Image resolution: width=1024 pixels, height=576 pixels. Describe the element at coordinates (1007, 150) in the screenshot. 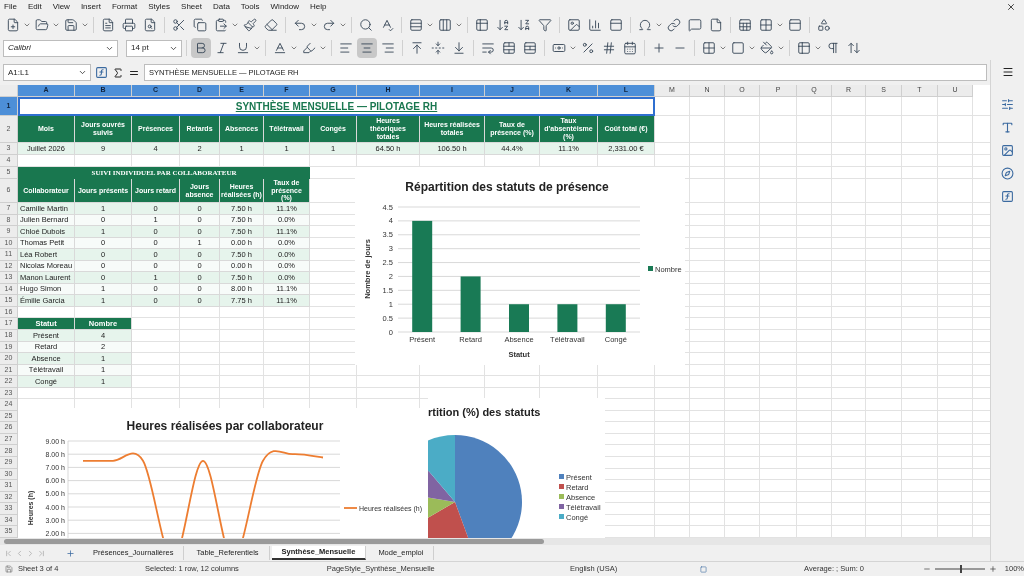

I see `gallery-icon` at that location.